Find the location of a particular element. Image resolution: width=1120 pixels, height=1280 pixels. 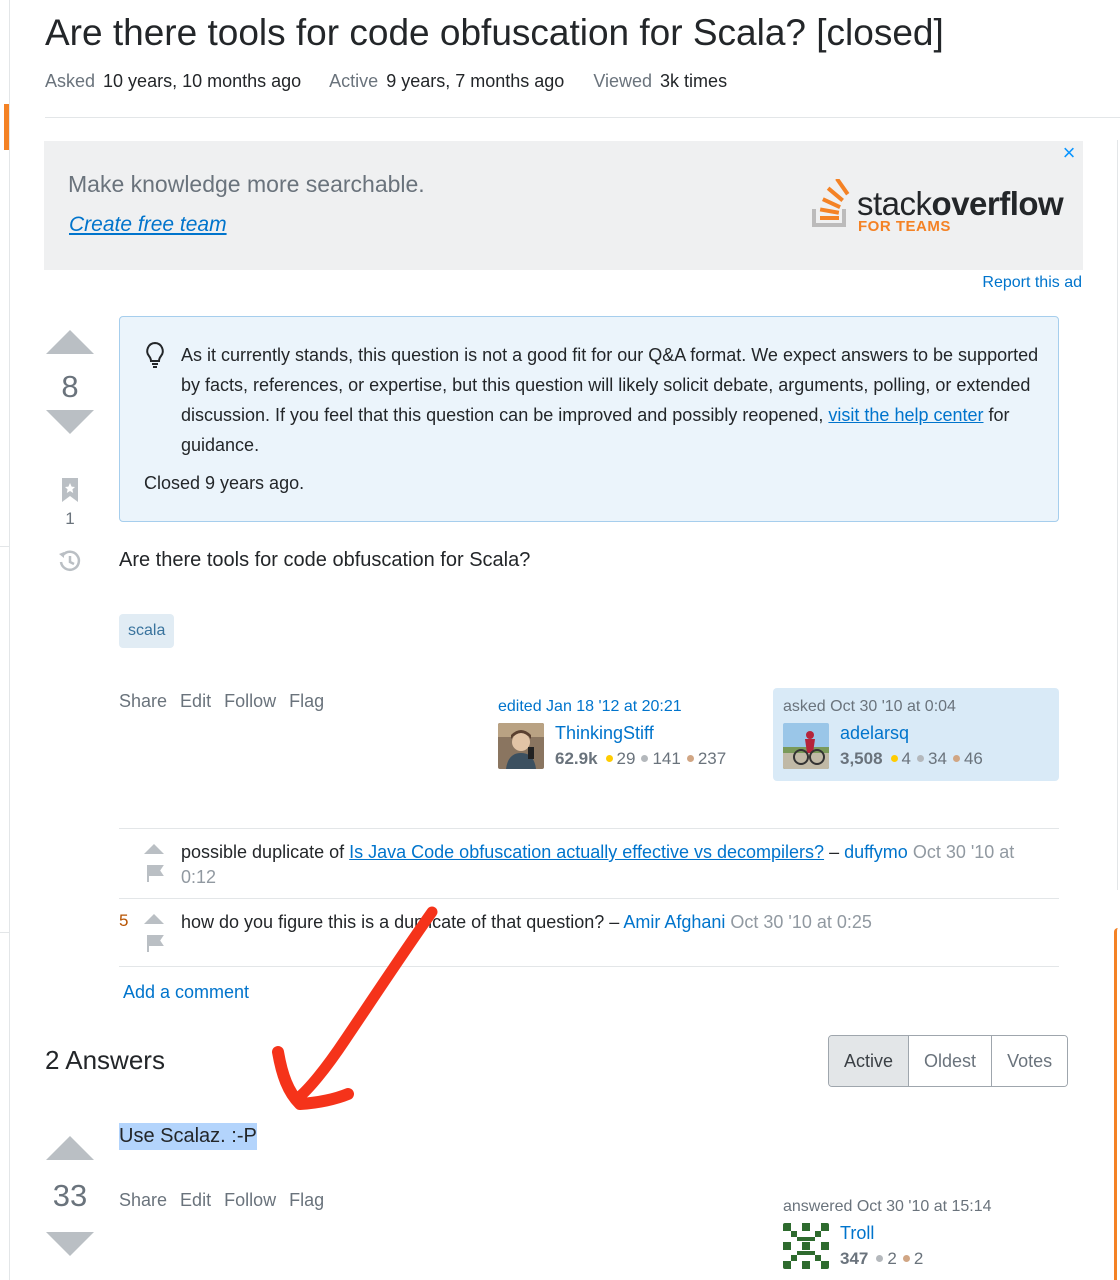

bookmark-count: 1 is located at coordinates (70, 518).